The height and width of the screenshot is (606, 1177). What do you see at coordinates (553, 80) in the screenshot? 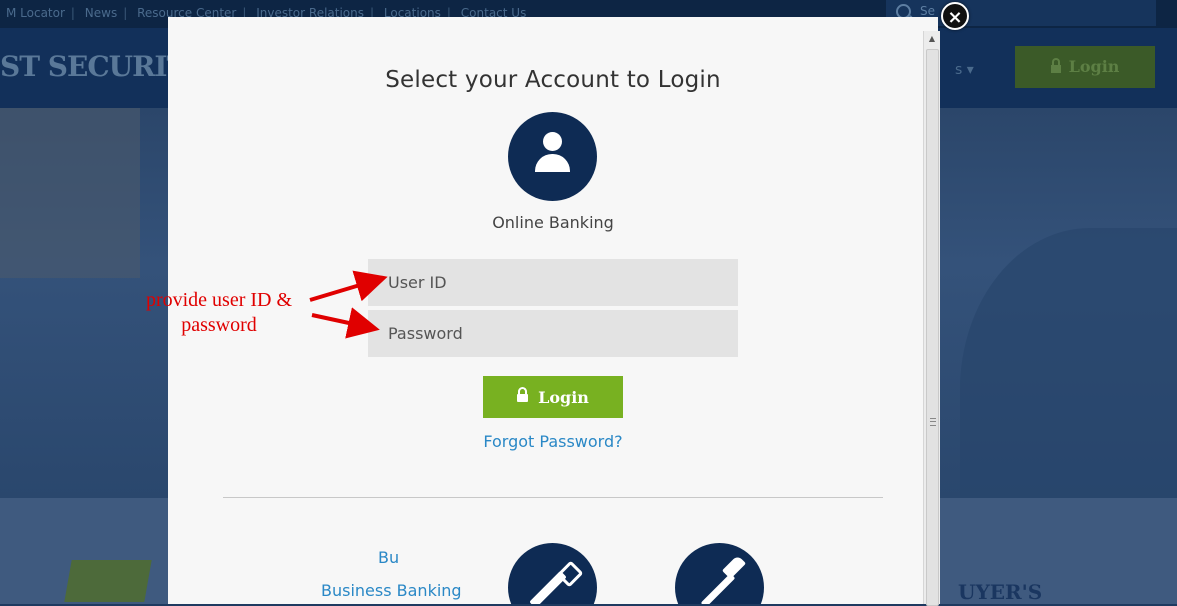
I see `modal-title: Select your Account to Login` at bounding box center [553, 80].